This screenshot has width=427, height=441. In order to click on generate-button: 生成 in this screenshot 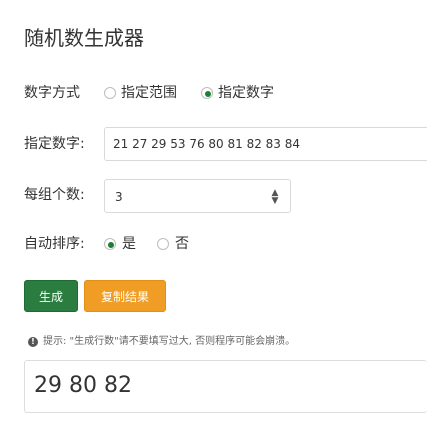, I will do `click(51, 296)`.